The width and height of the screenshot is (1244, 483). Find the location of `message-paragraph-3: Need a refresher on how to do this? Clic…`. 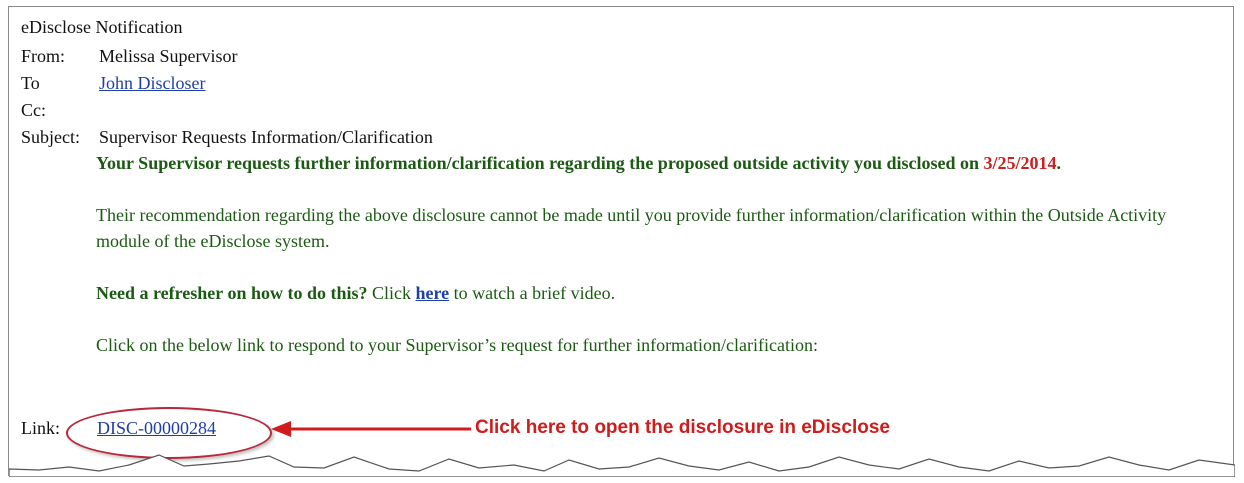

message-paragraph-3: Need a refresher on how to do this? Clic… is located at coordinates (656, 293).